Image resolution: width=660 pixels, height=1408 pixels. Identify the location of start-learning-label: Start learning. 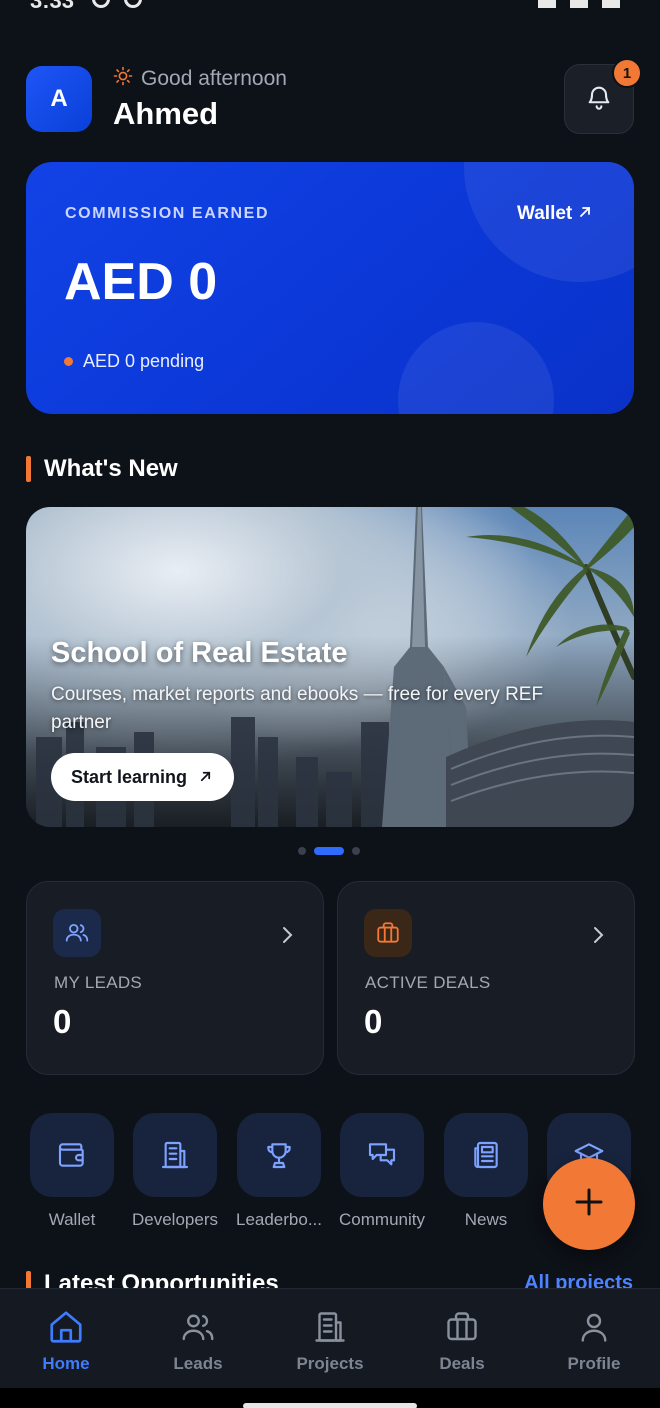
(129, 776).